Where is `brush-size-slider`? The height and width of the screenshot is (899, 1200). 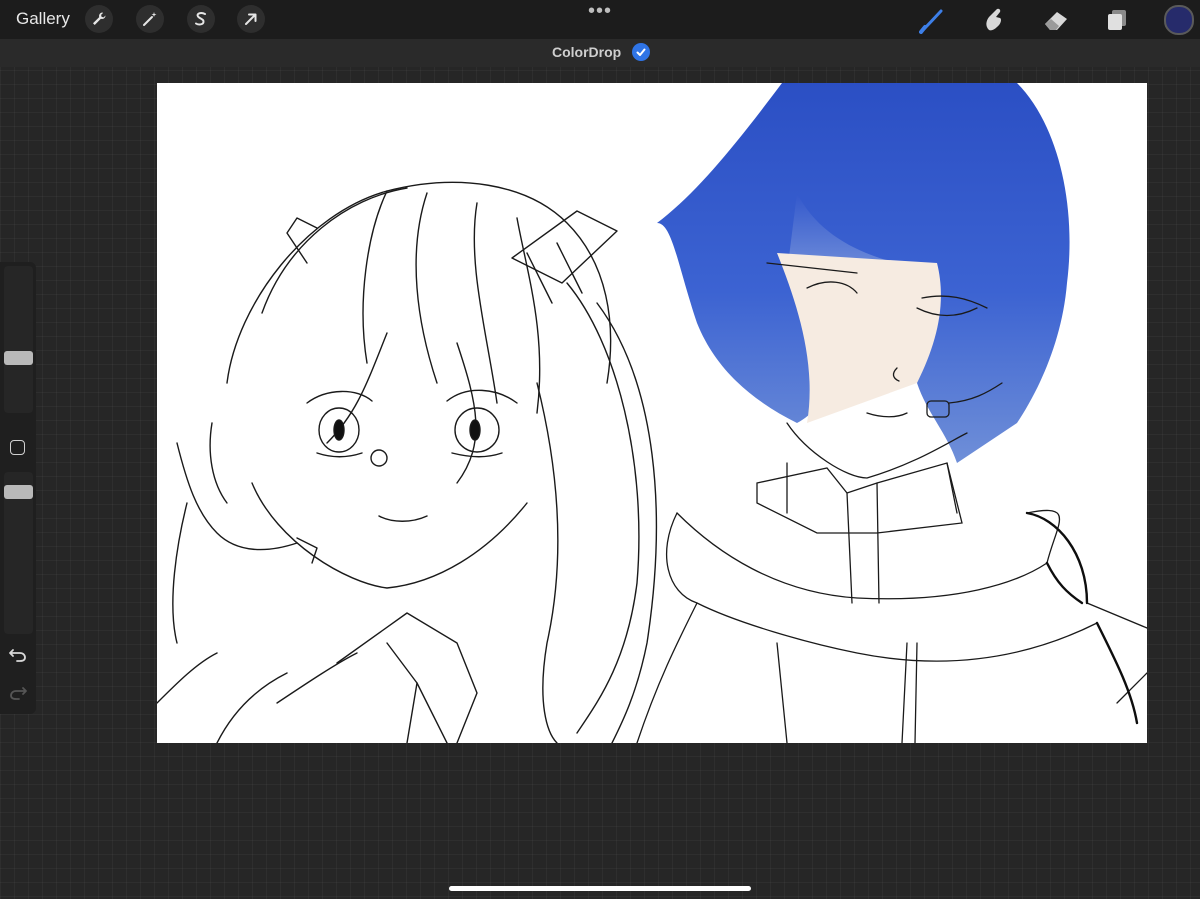 brush-size-slider is located at coordinates (18, 339).